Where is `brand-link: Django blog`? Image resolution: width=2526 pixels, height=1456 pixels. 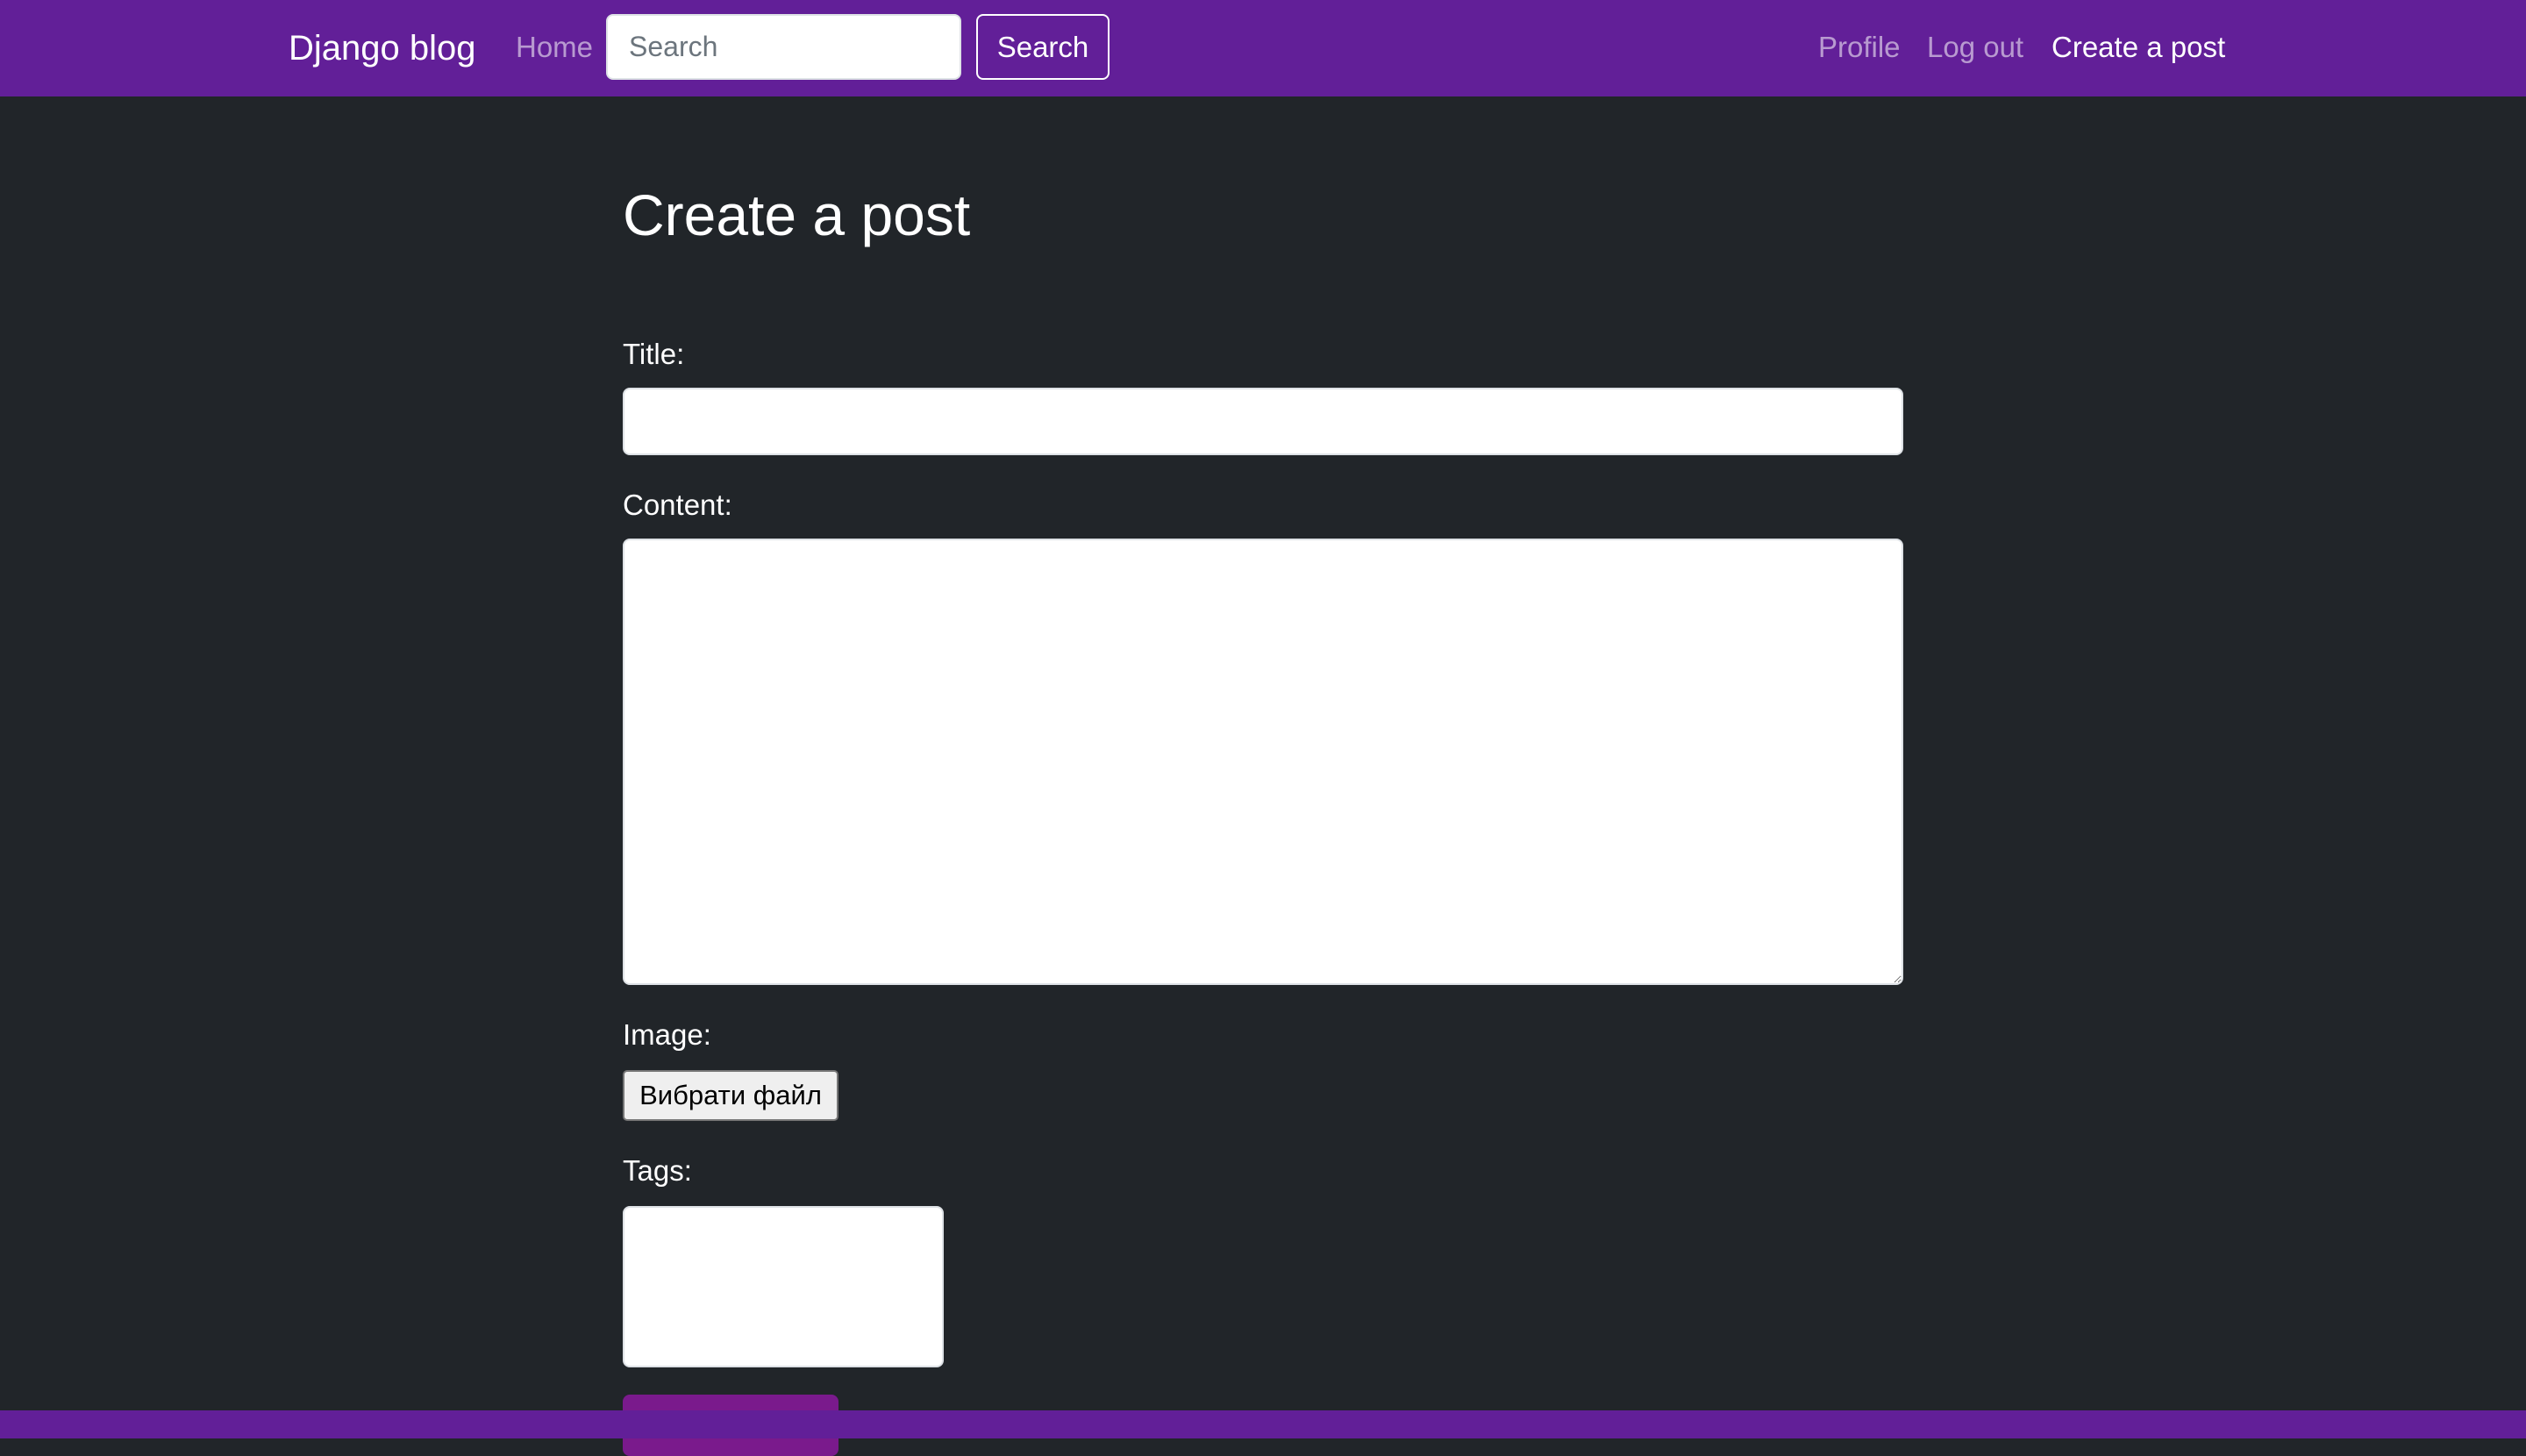
brand-link: Django blog is located at coordinates (382, 48).